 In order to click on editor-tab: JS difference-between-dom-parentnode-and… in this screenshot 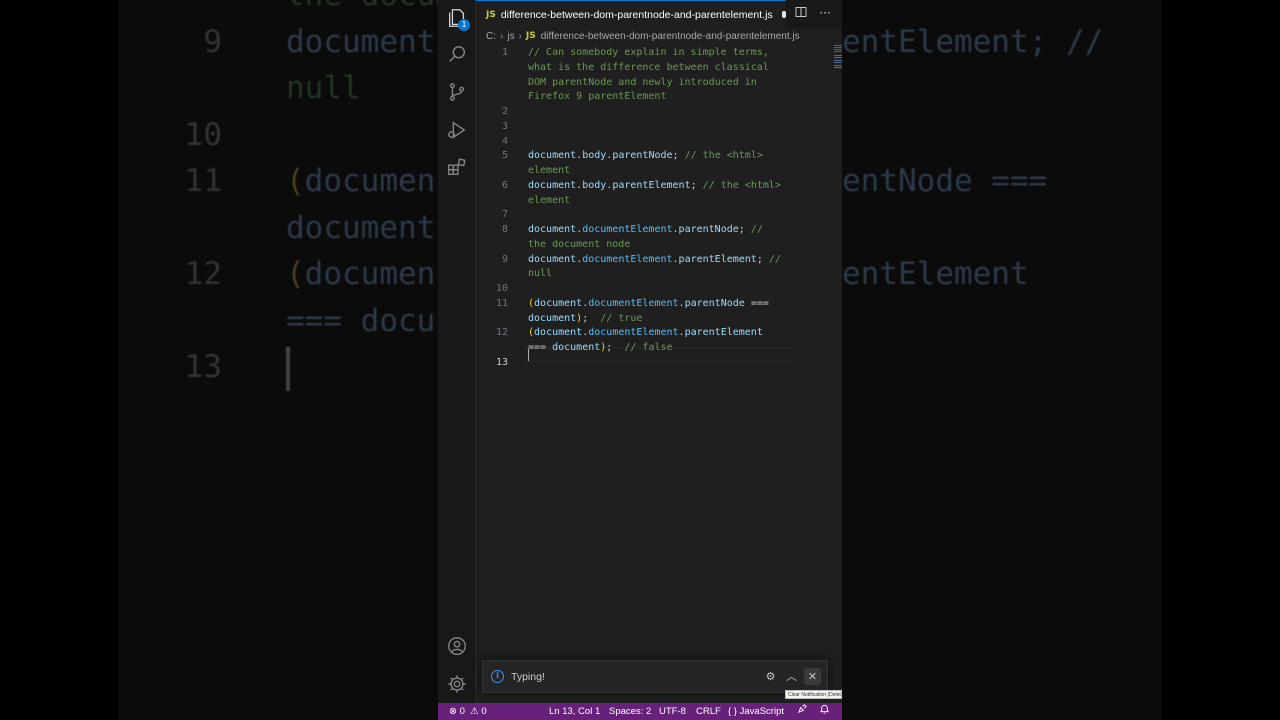, I will do `click(631, 14)`.